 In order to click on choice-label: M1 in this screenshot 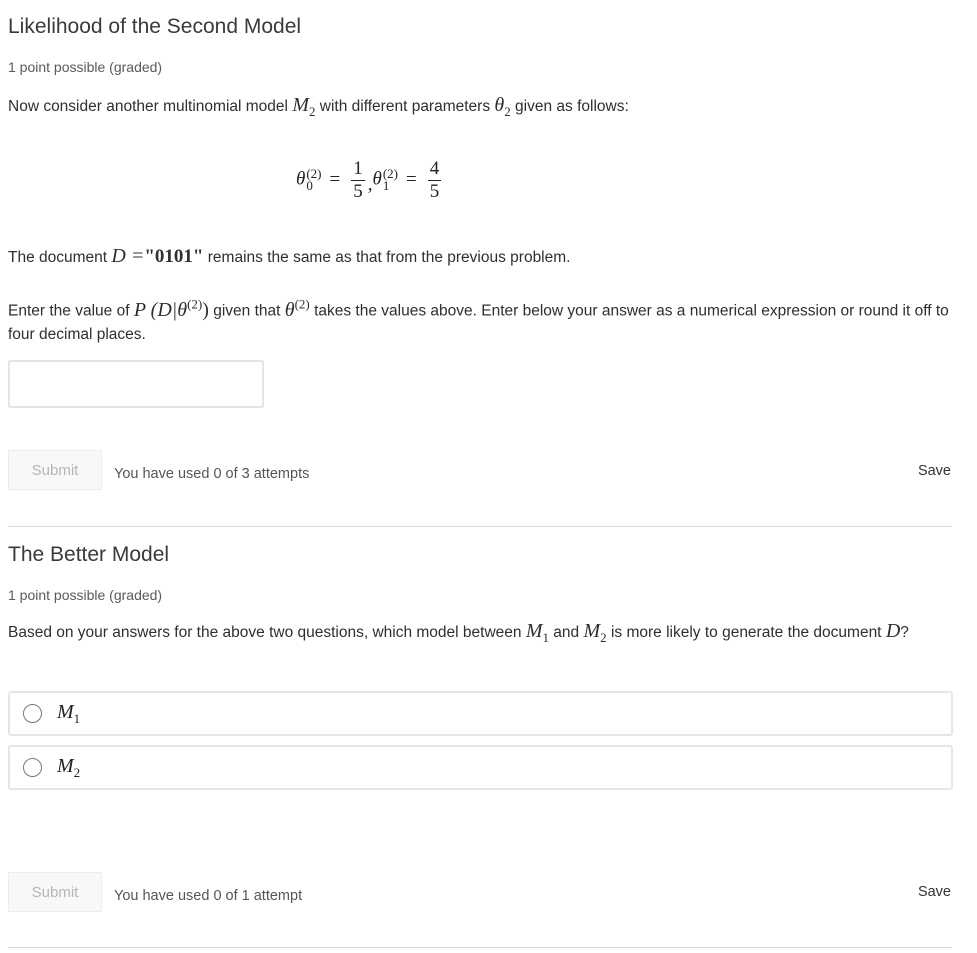, I will do `click(69, 713)`.